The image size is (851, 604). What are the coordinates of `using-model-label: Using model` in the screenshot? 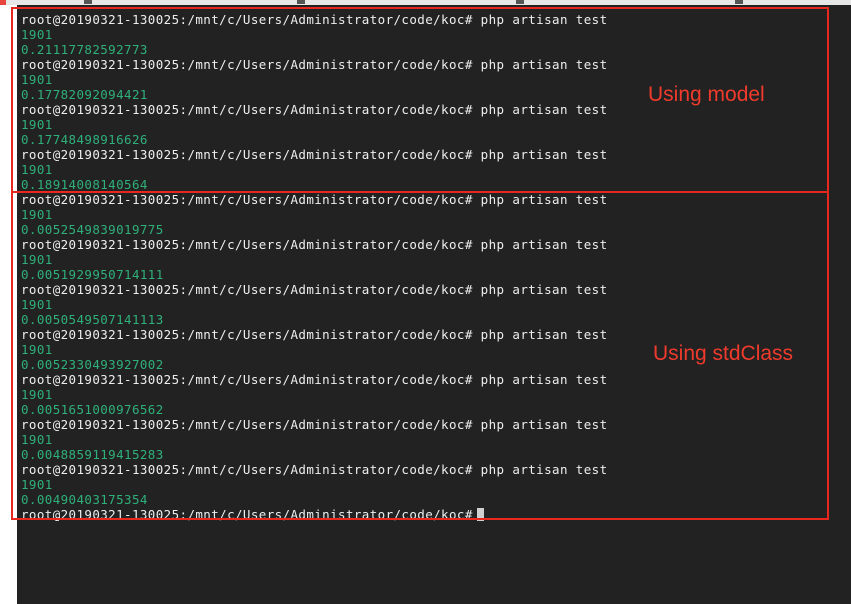 It's located at (706, 94).